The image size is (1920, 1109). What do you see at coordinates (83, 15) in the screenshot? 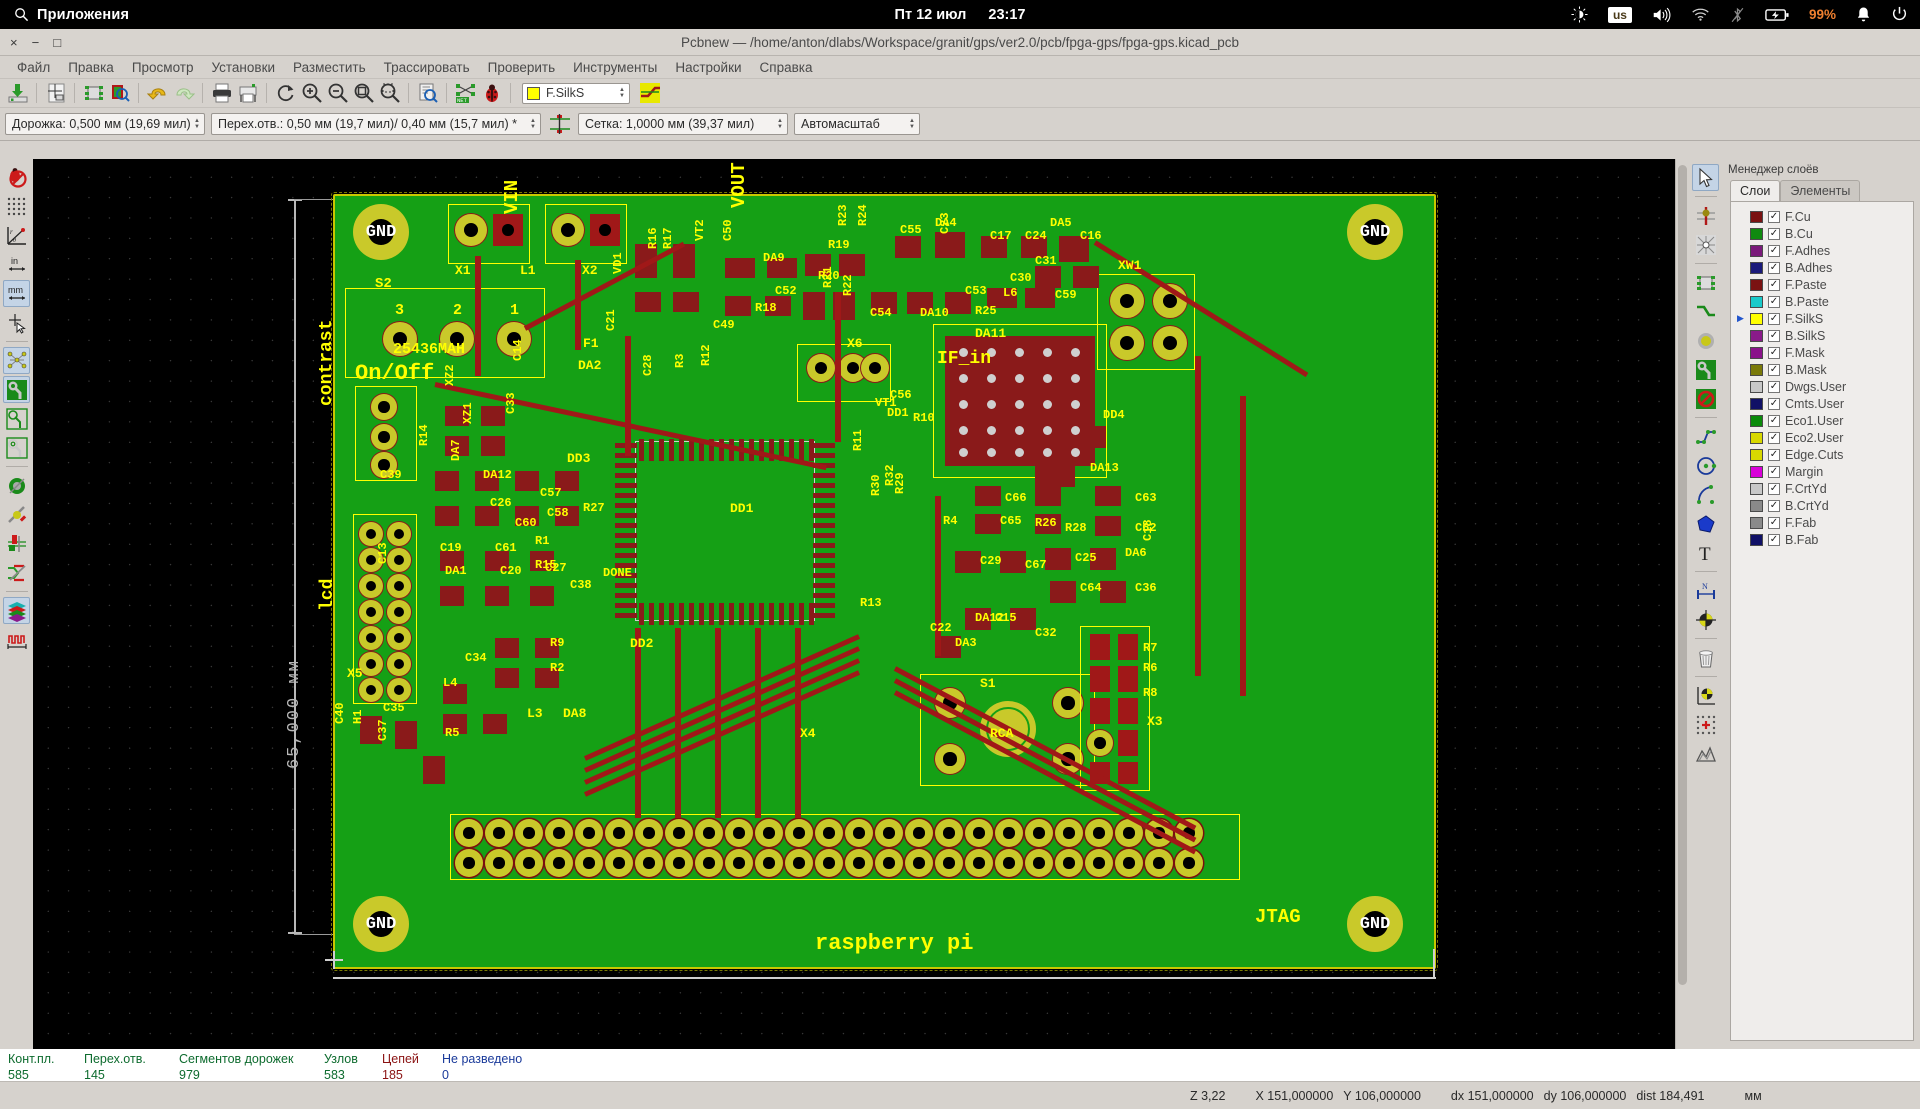
I see `applications-menu-label: Приложения` at bounding box center [83, 15].